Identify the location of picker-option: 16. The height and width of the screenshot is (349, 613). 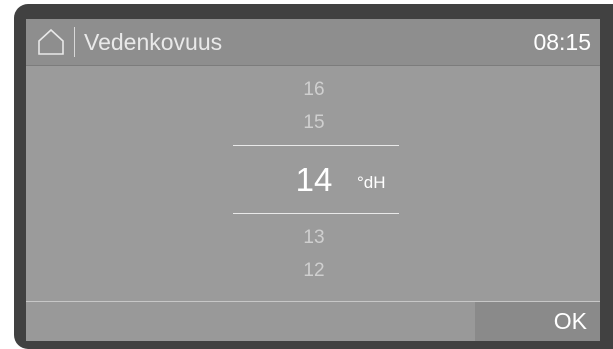
(314, 90).